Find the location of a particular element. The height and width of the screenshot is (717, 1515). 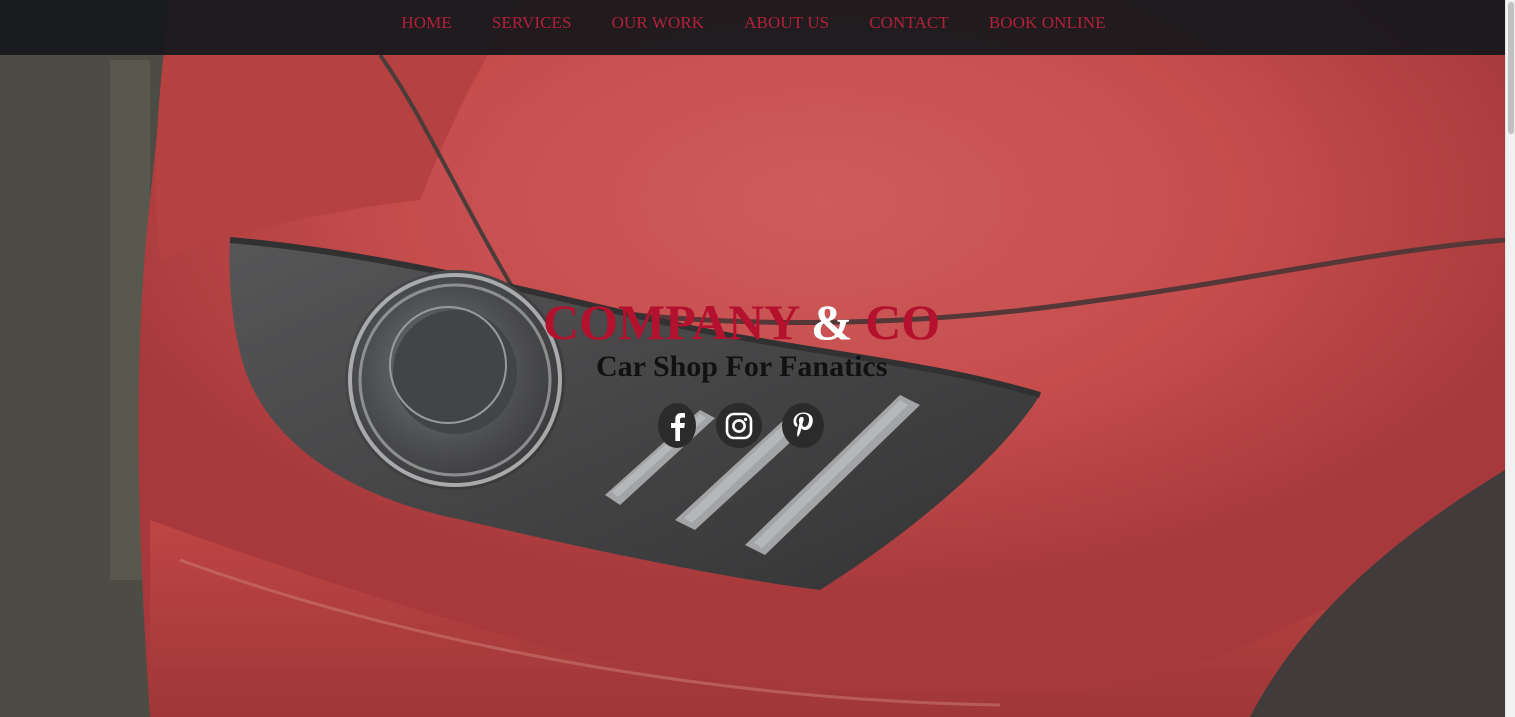

facebook-icon is located at coordinates (677, 425).